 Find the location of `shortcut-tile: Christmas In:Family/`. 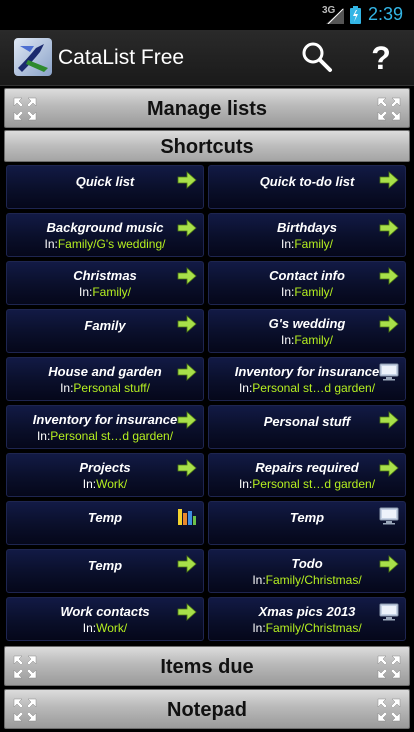

shortcut-tile: Christmas In:Family/ is located at coordinates (105, 283).